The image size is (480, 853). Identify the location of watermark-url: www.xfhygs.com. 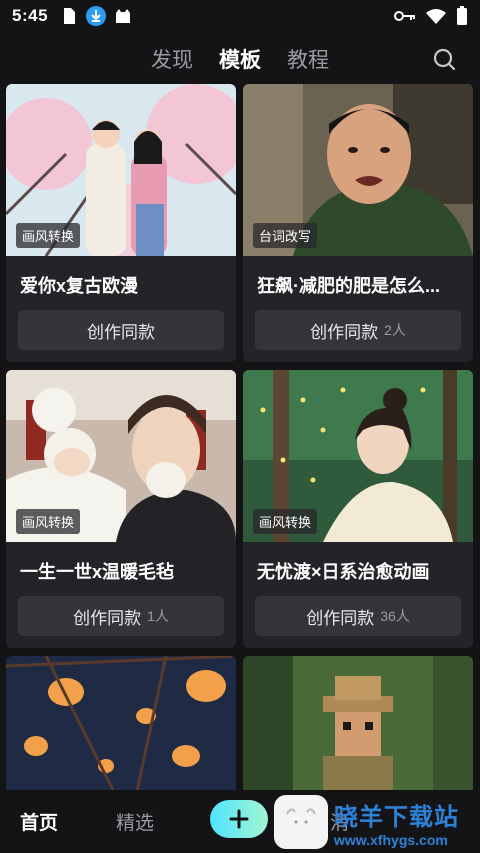
(391, 839).